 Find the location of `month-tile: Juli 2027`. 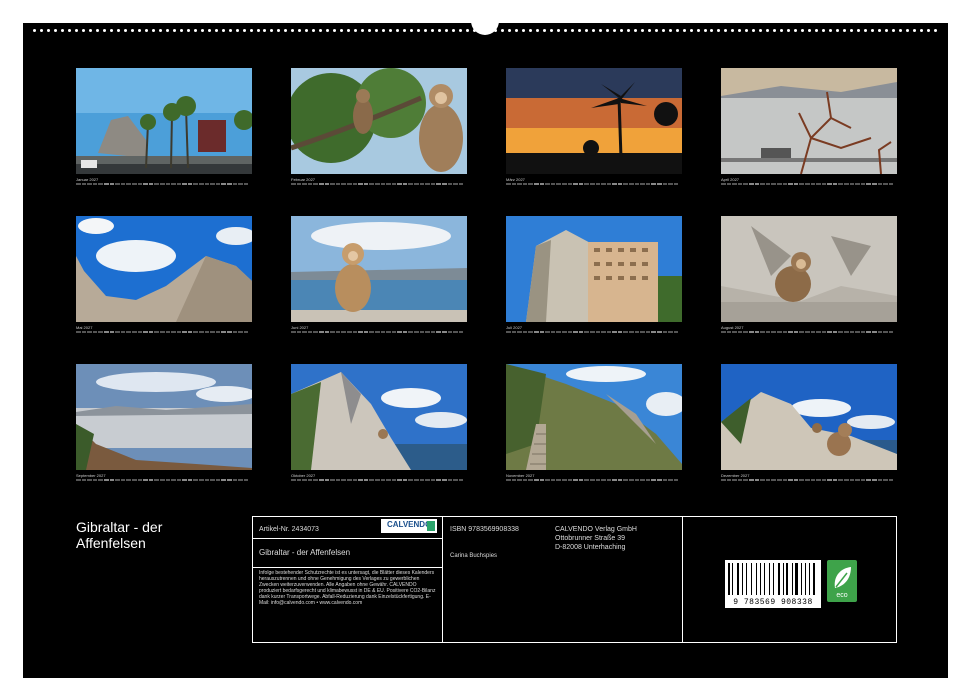

month-tile: Juli 2027 is located at coordinates (594, 274).